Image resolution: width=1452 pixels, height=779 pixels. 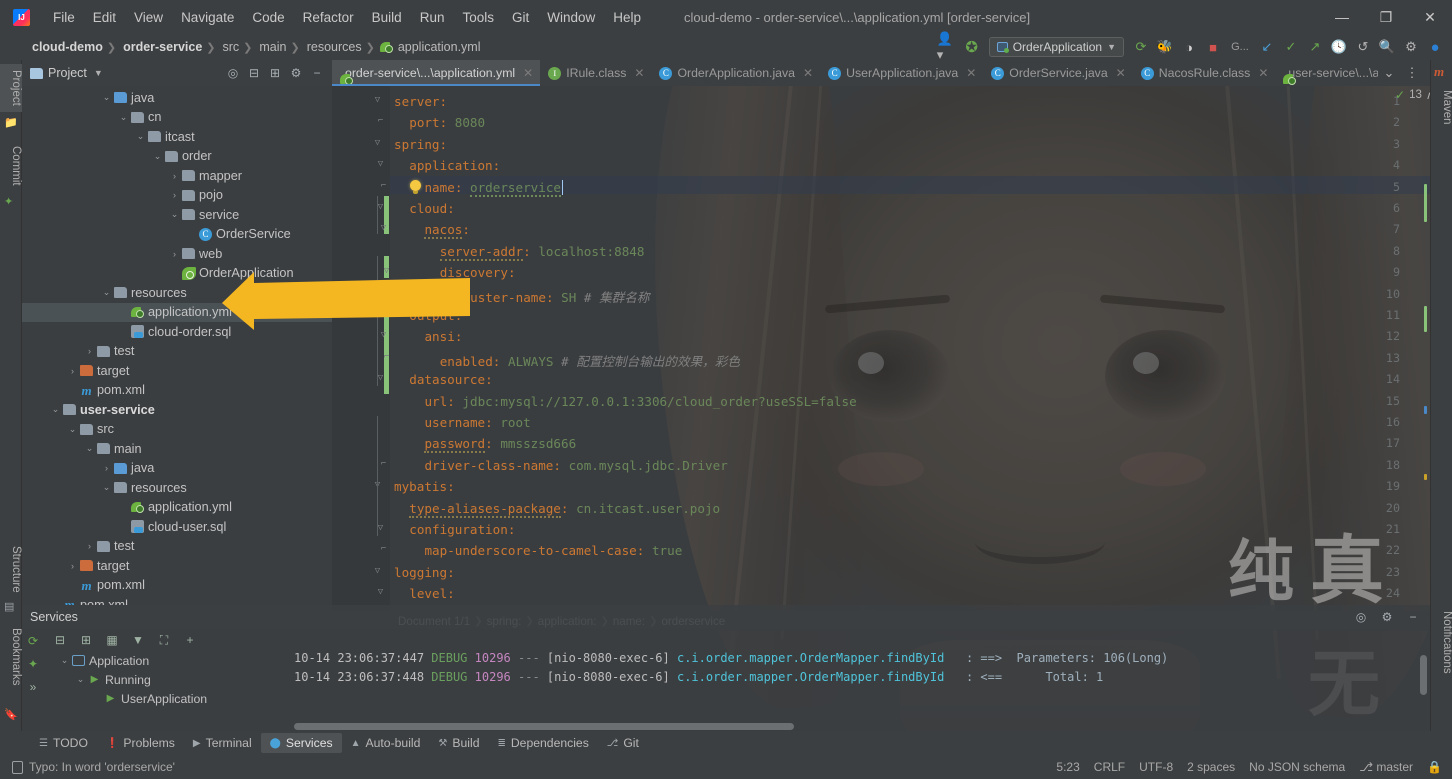 I want to click on code-line: map-underscore-to-camel-case: true, so click(x=553, y=550).